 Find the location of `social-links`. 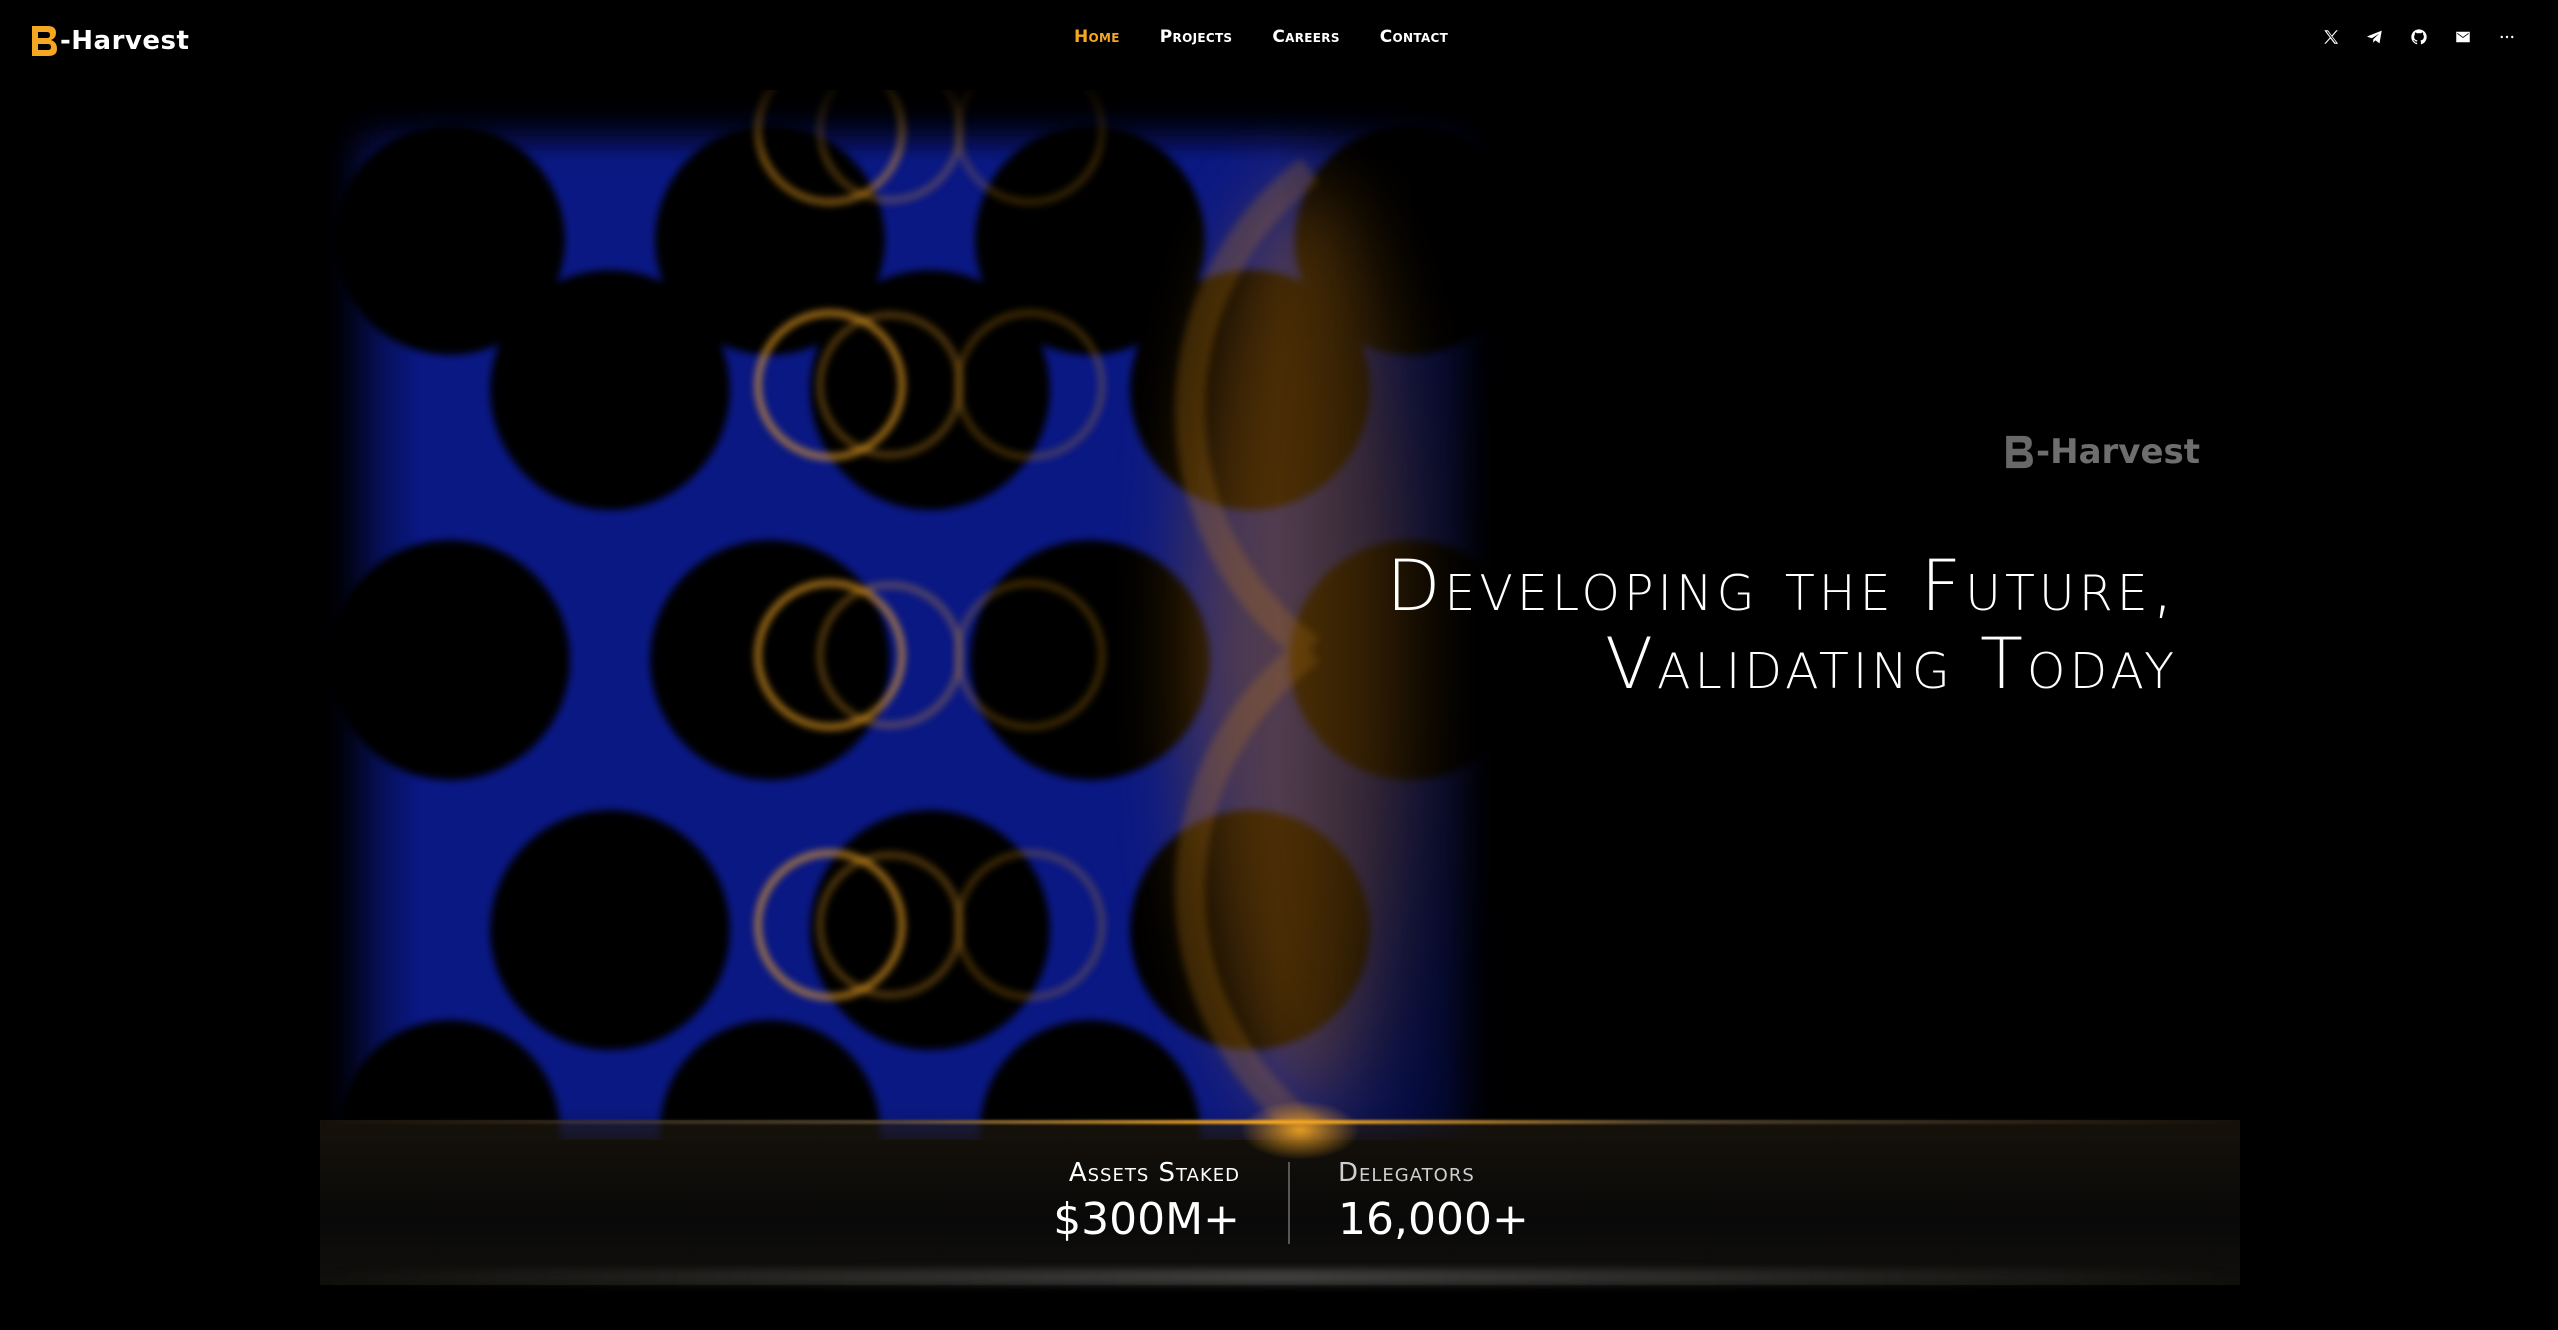

social-links is located at coordinates (2419, 37).